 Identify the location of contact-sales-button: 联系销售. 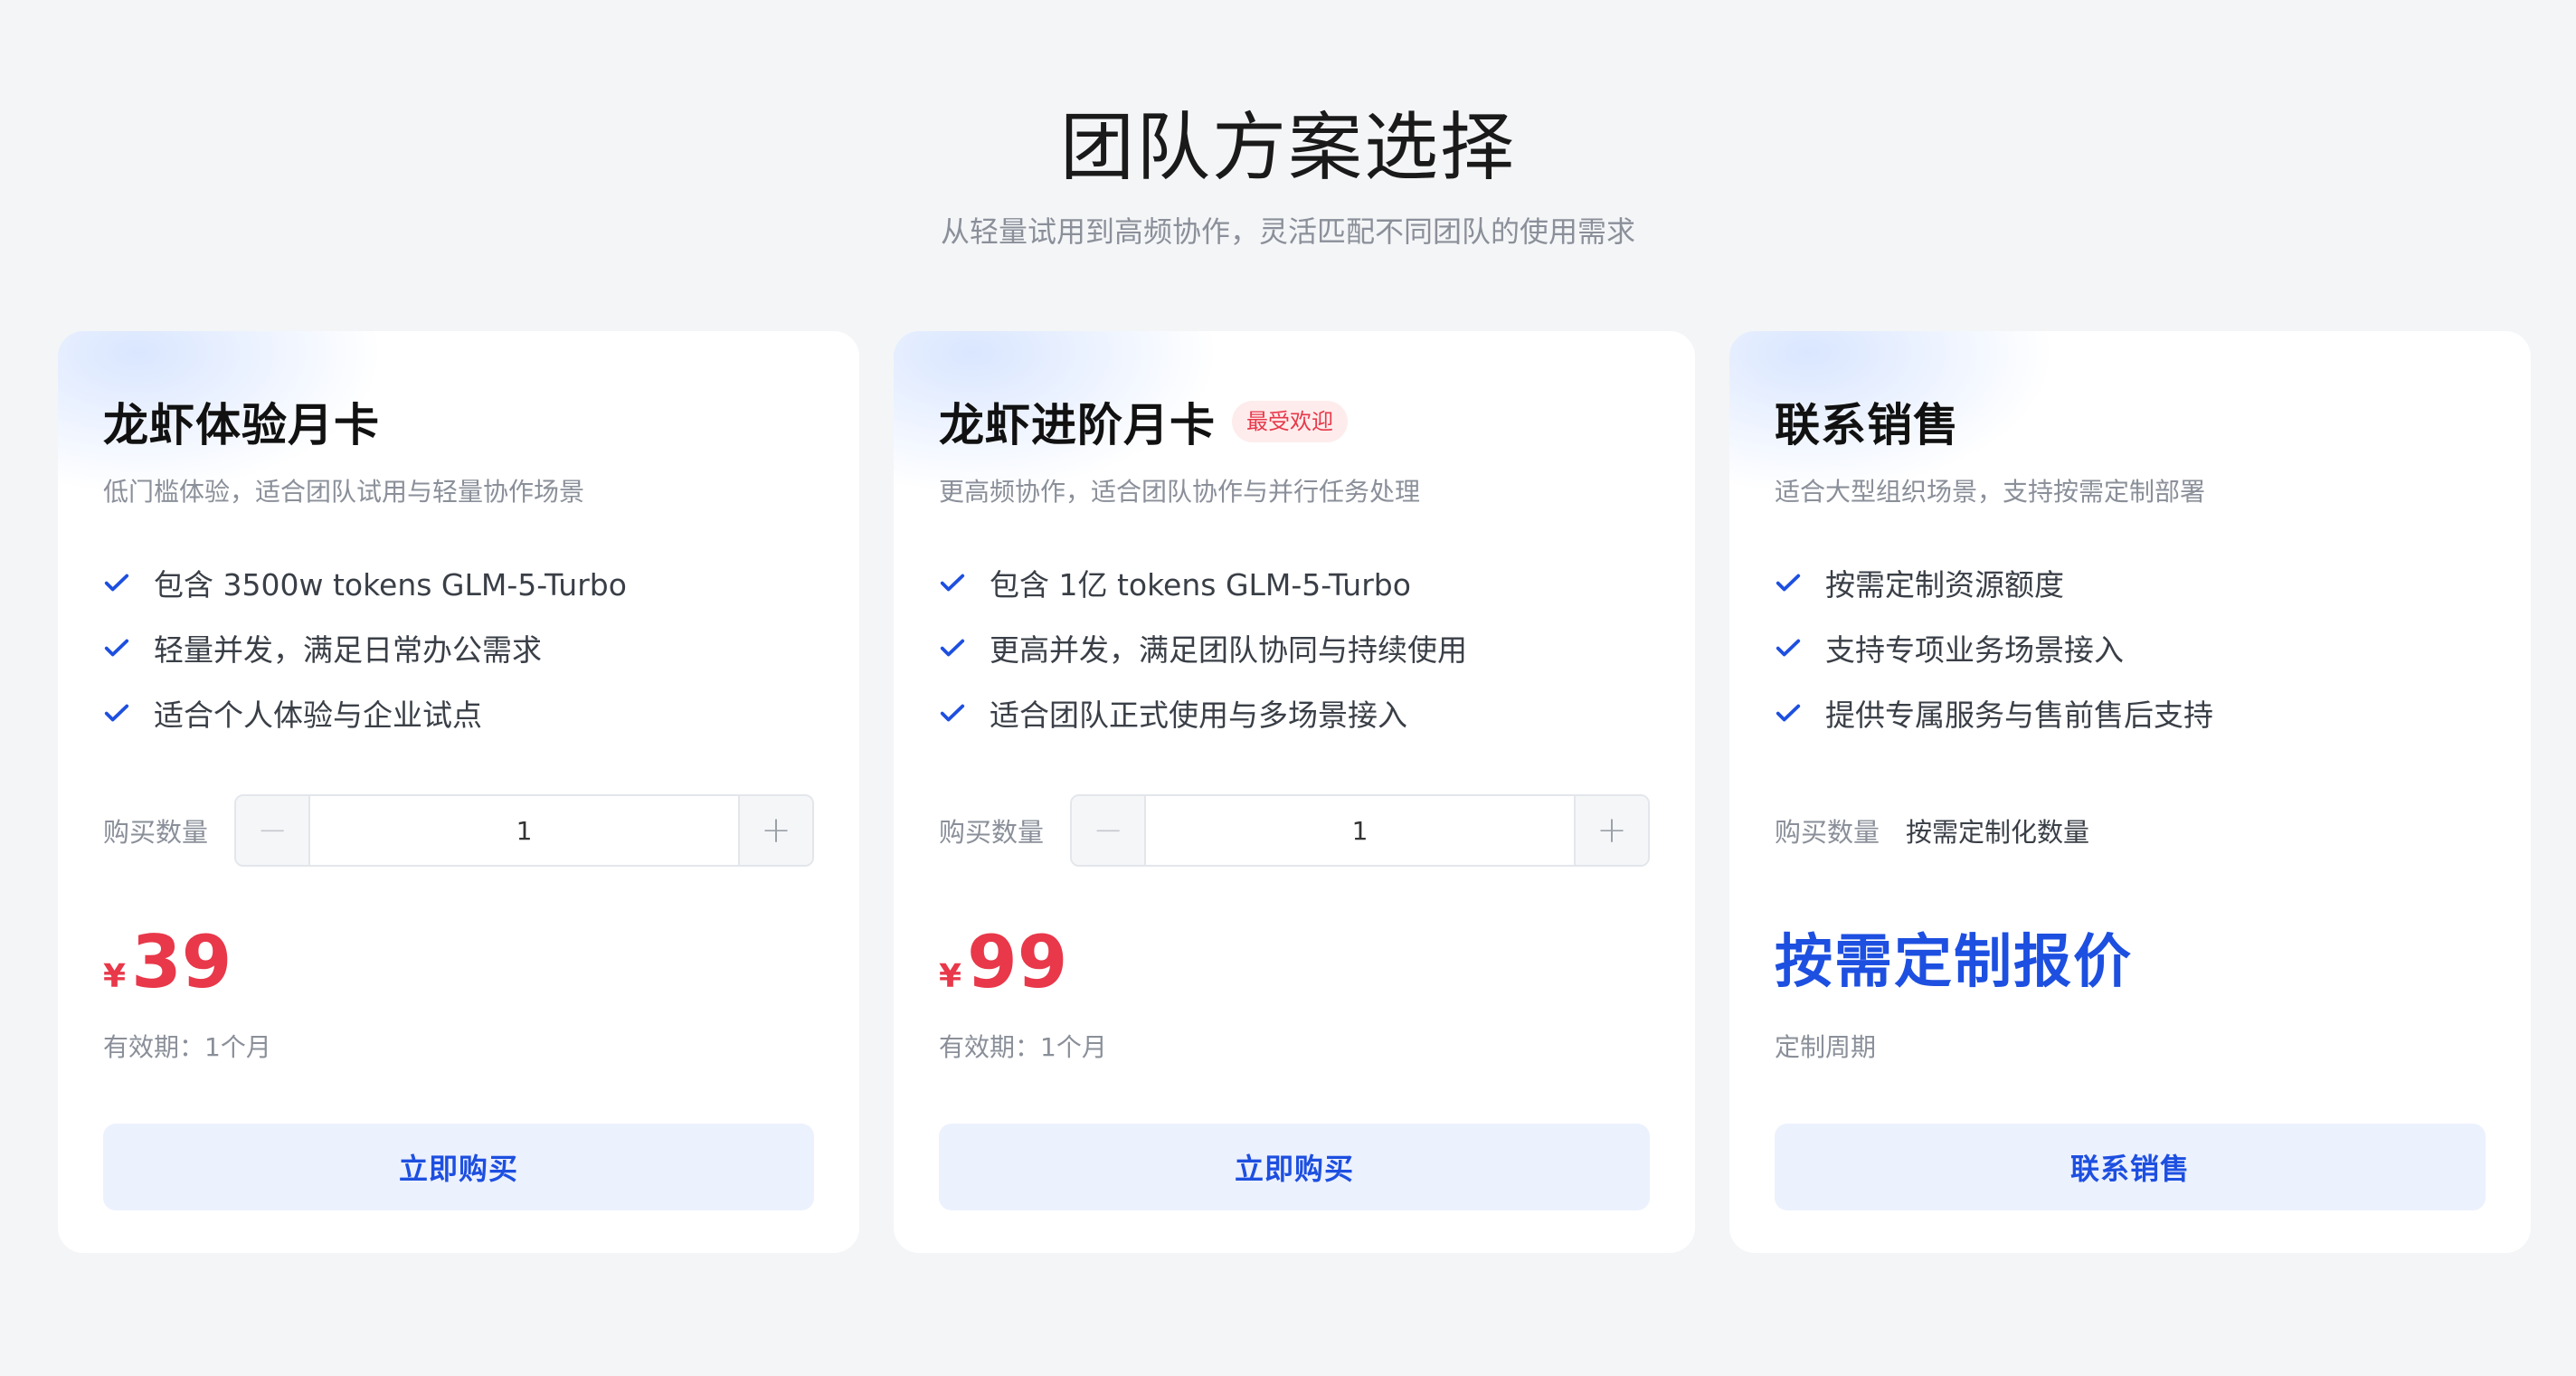
(2130, 1167).